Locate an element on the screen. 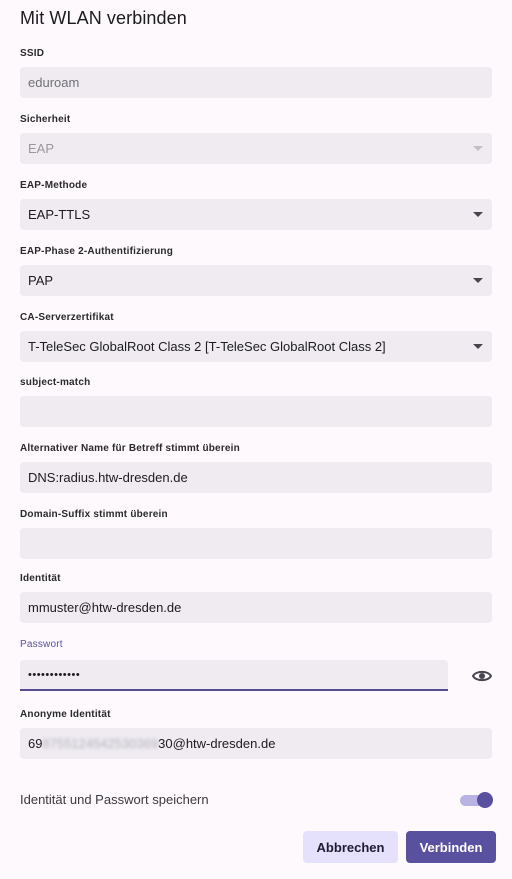 This screenshot has width=512, height=879. connect-button: Verbinden is located at coordinates (451, 847).